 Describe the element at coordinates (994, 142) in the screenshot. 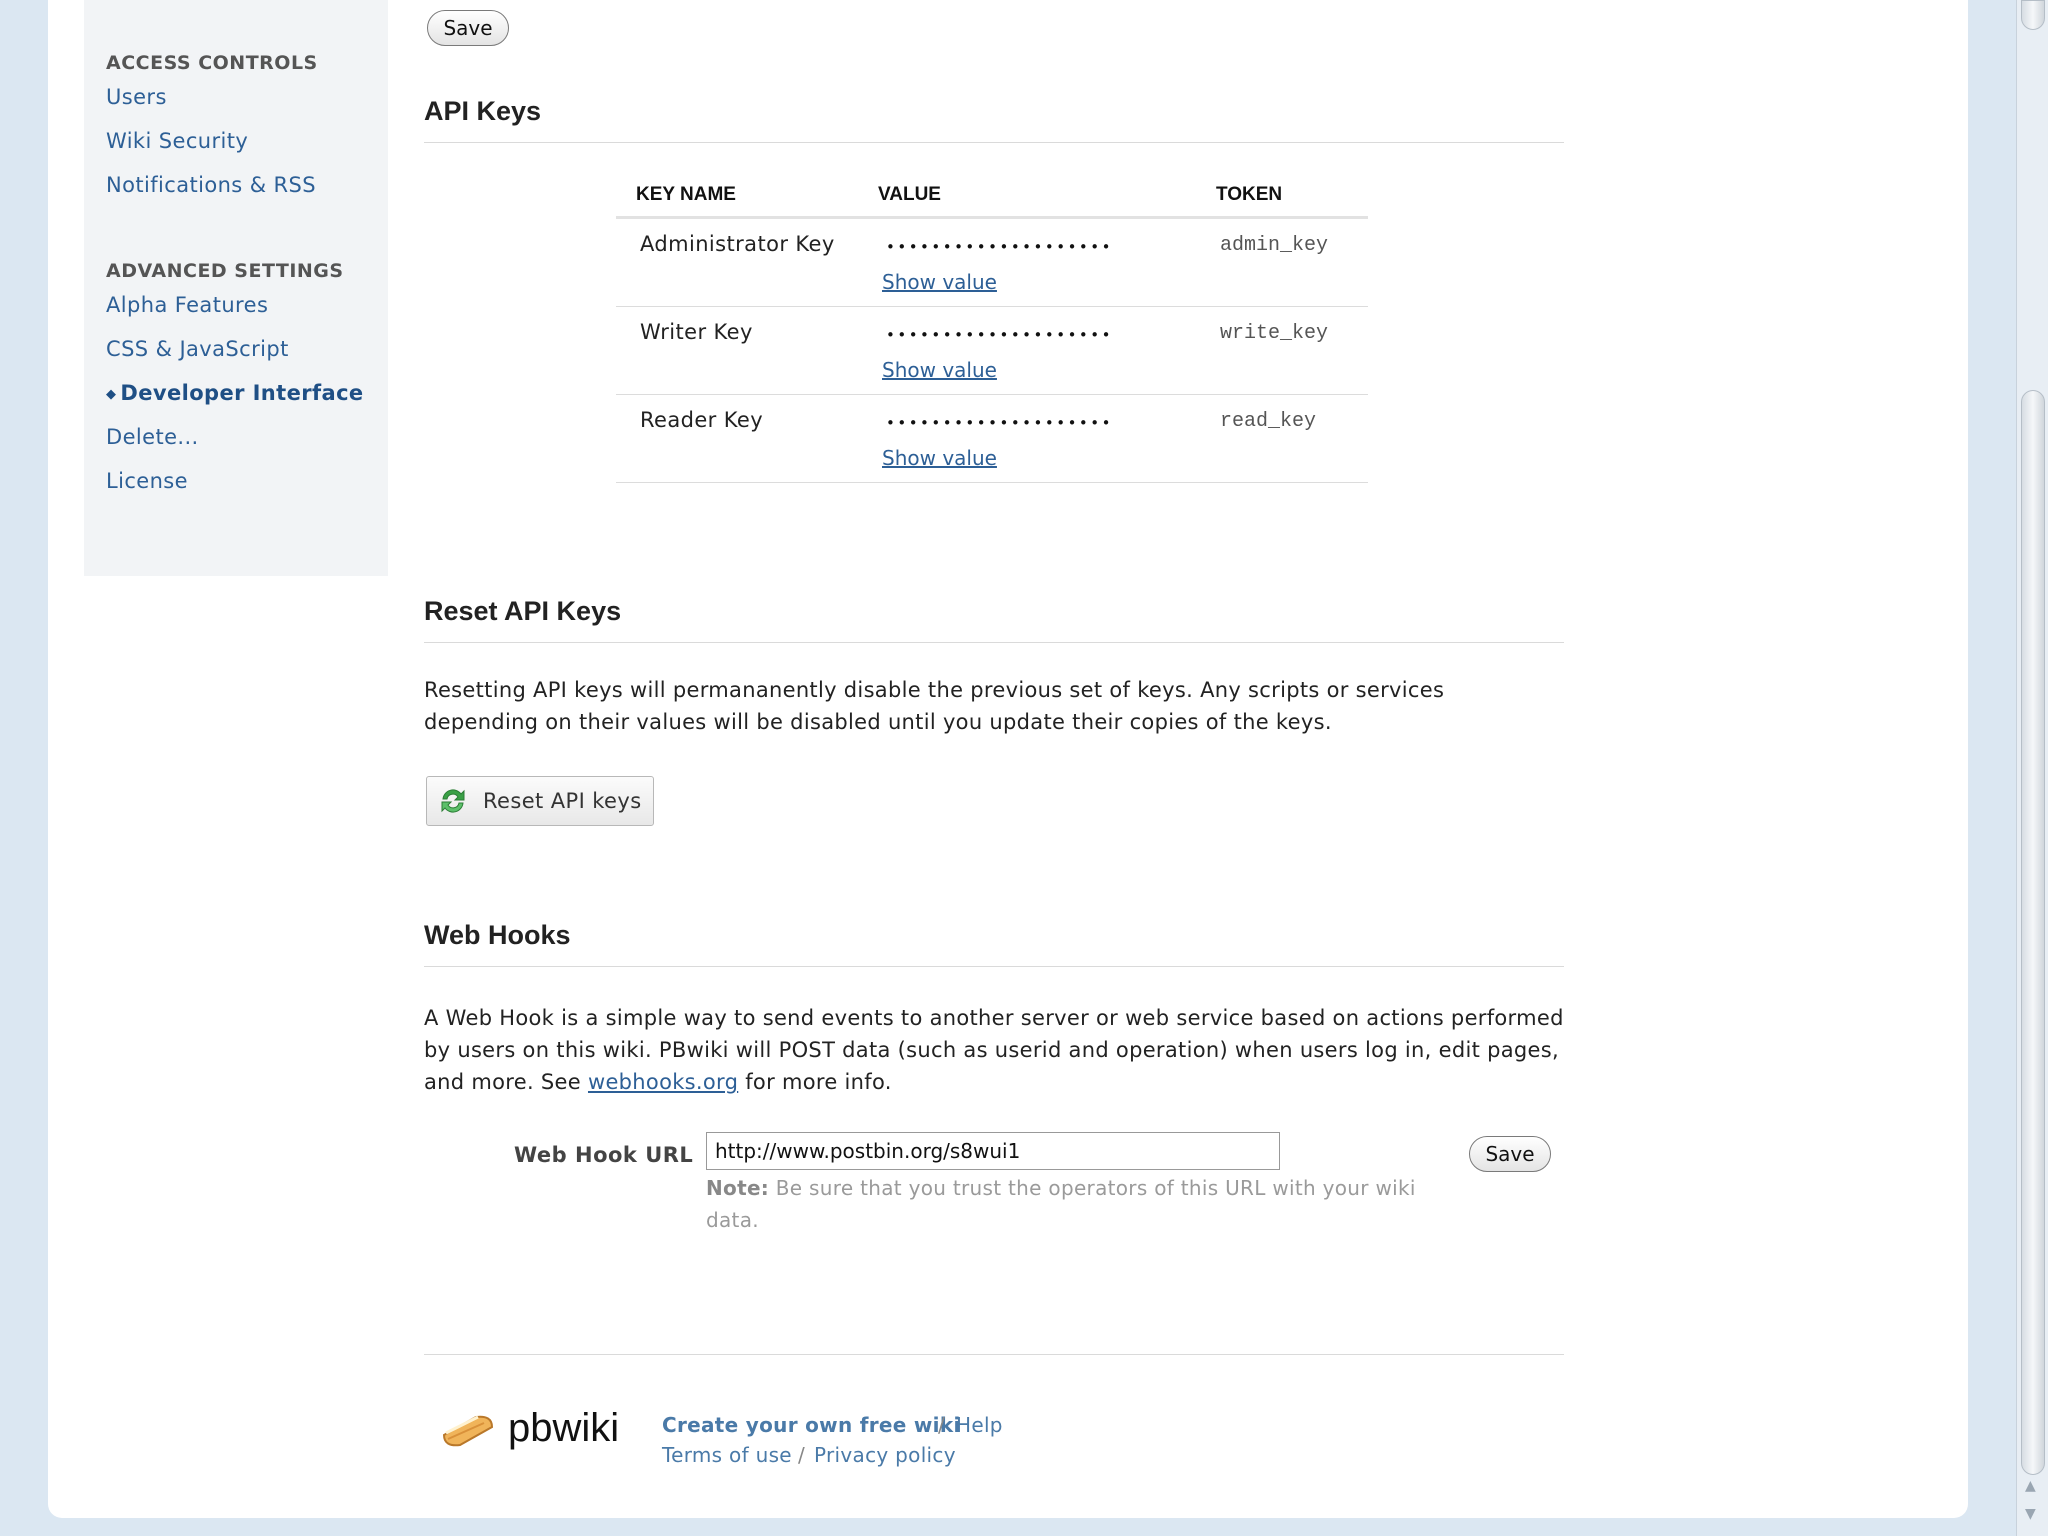

I see `api-keys-divider` at that location.